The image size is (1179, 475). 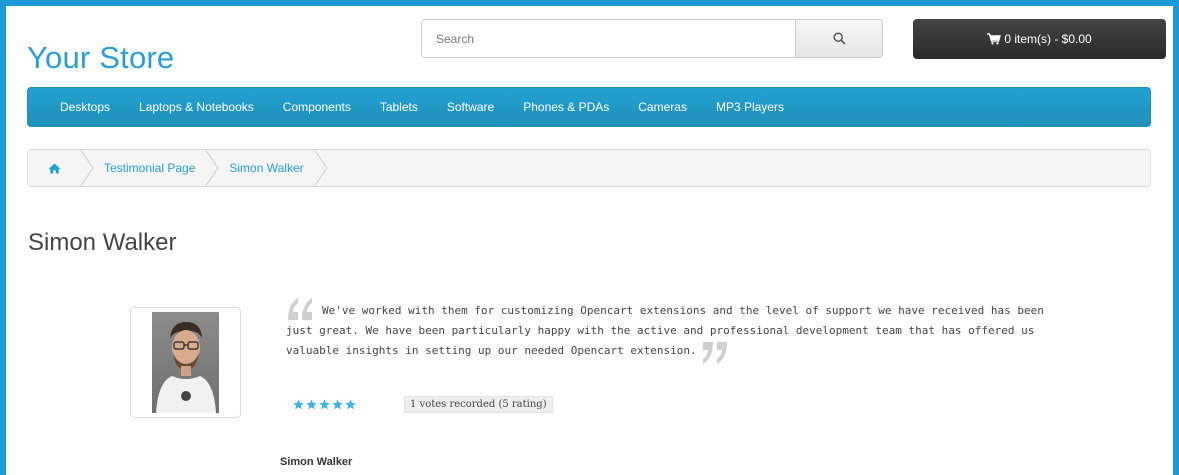 I want to click on menu-item-components: Components, so click(x=317, y=107).